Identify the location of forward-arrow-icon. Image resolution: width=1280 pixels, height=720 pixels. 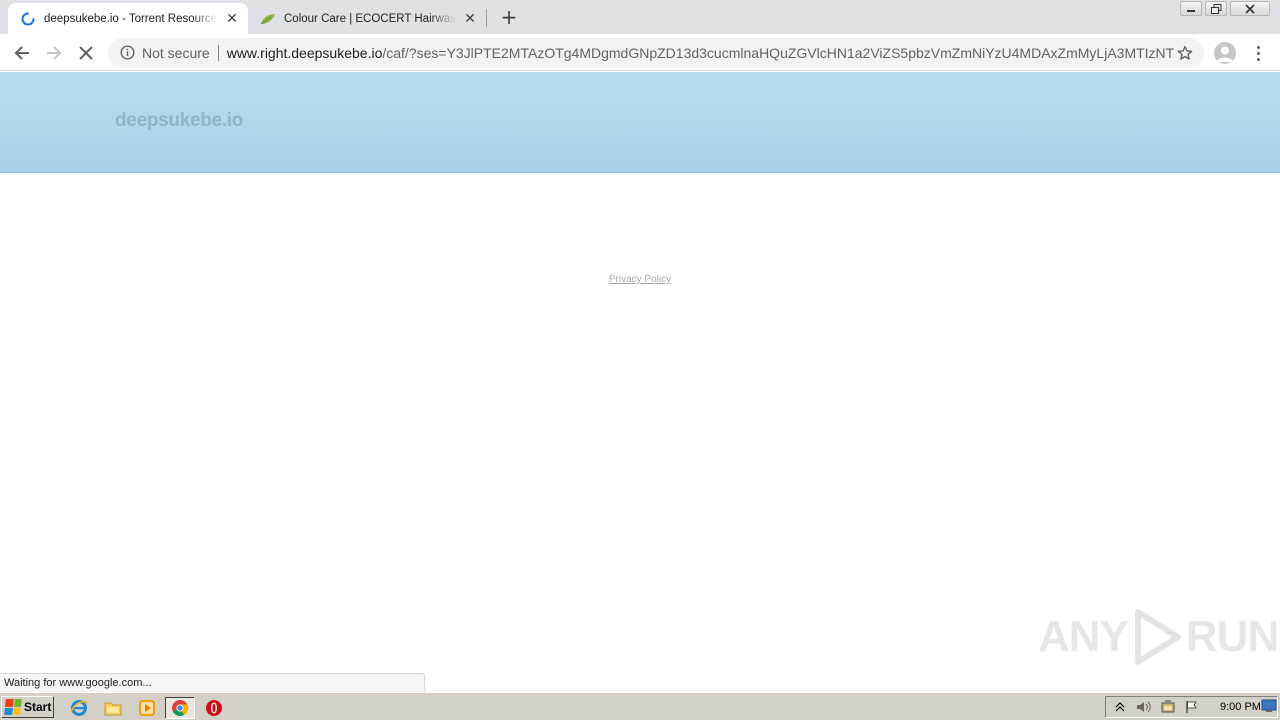
(54, 53).